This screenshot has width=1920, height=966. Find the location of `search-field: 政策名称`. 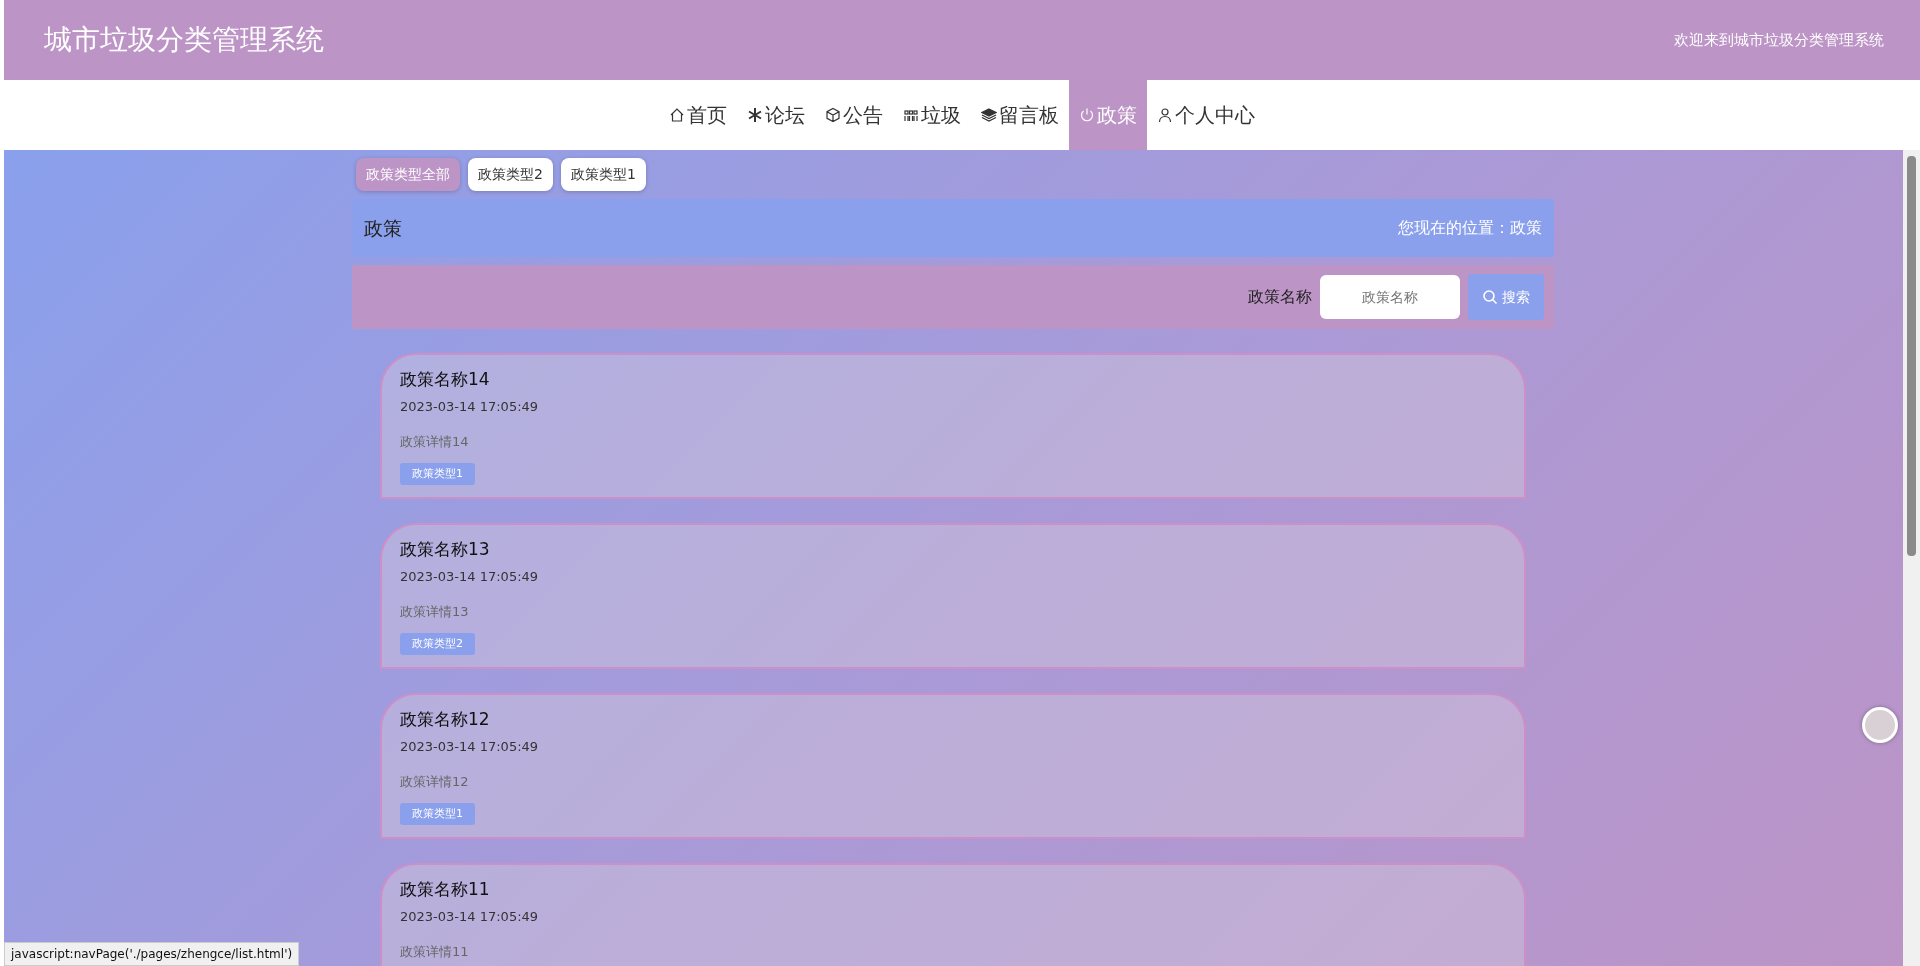

search-field: 政策名称 is located at coordinates (1390, 297).